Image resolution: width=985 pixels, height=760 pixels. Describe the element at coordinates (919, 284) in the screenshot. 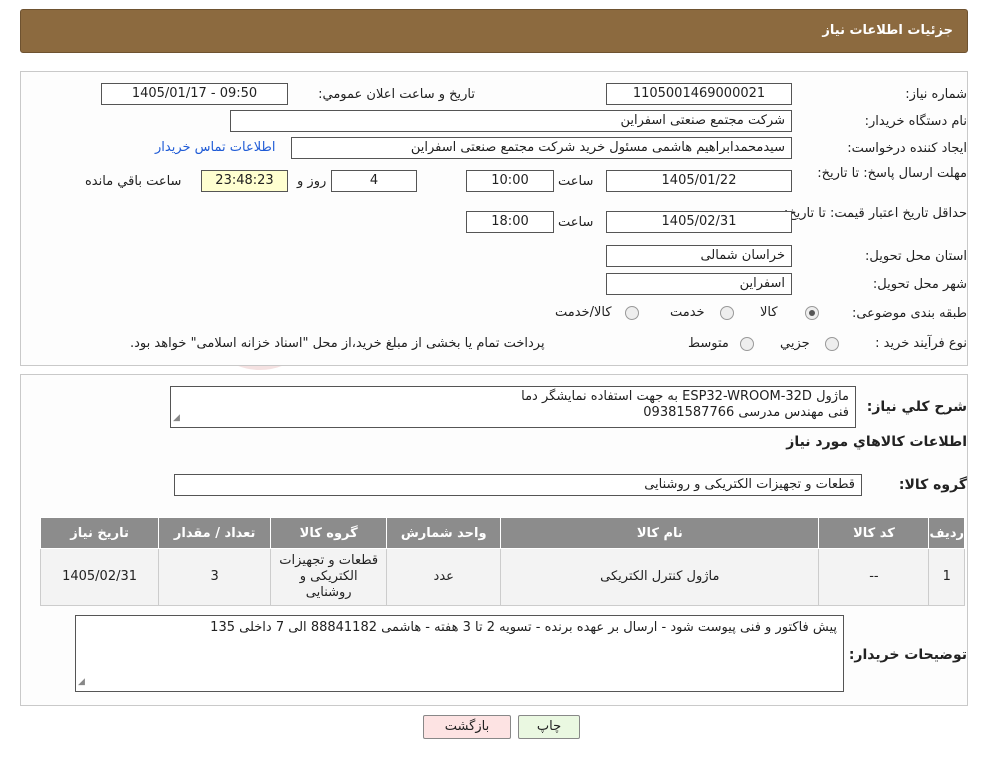

I see `city-label: شهر محل تحویل:` at that location.